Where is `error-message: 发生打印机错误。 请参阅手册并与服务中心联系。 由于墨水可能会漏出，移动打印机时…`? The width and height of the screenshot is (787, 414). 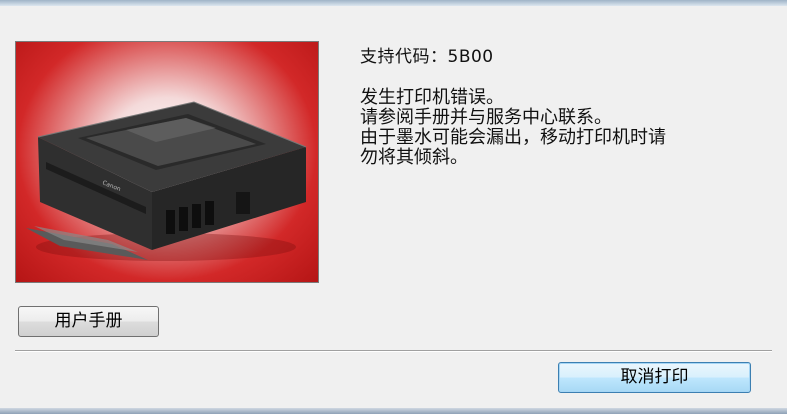
error-message: 发生打印机错误。 请参阅手册并与服务中心联系。 由于墨水可能会漏出，移动打印机时… is located at coordinates (560, 128).